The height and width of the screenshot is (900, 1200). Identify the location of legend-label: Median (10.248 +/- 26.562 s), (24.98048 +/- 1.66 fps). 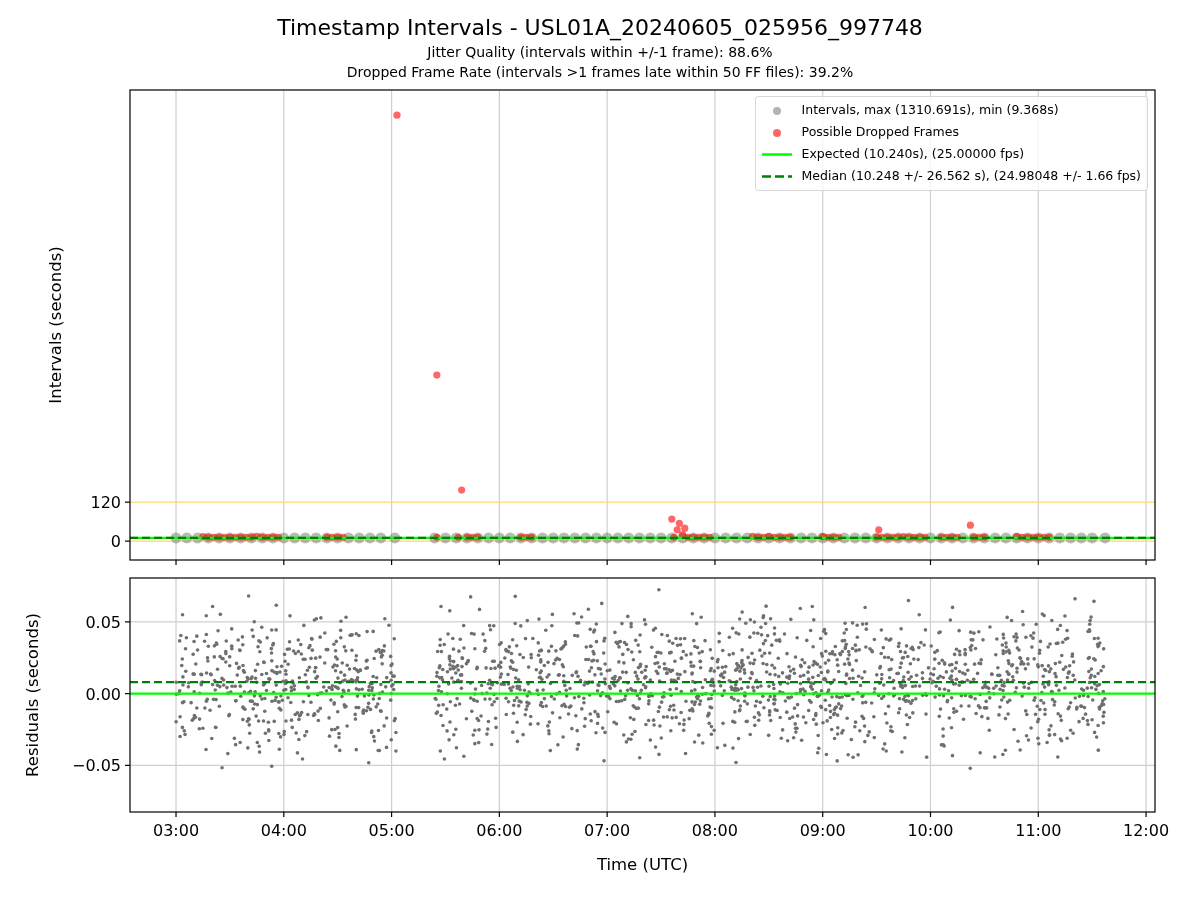
(971, 176).